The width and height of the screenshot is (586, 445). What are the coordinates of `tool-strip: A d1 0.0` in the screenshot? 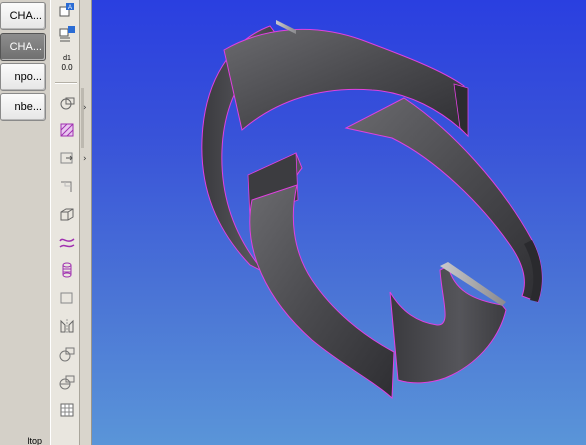 It's located at (65, 222).